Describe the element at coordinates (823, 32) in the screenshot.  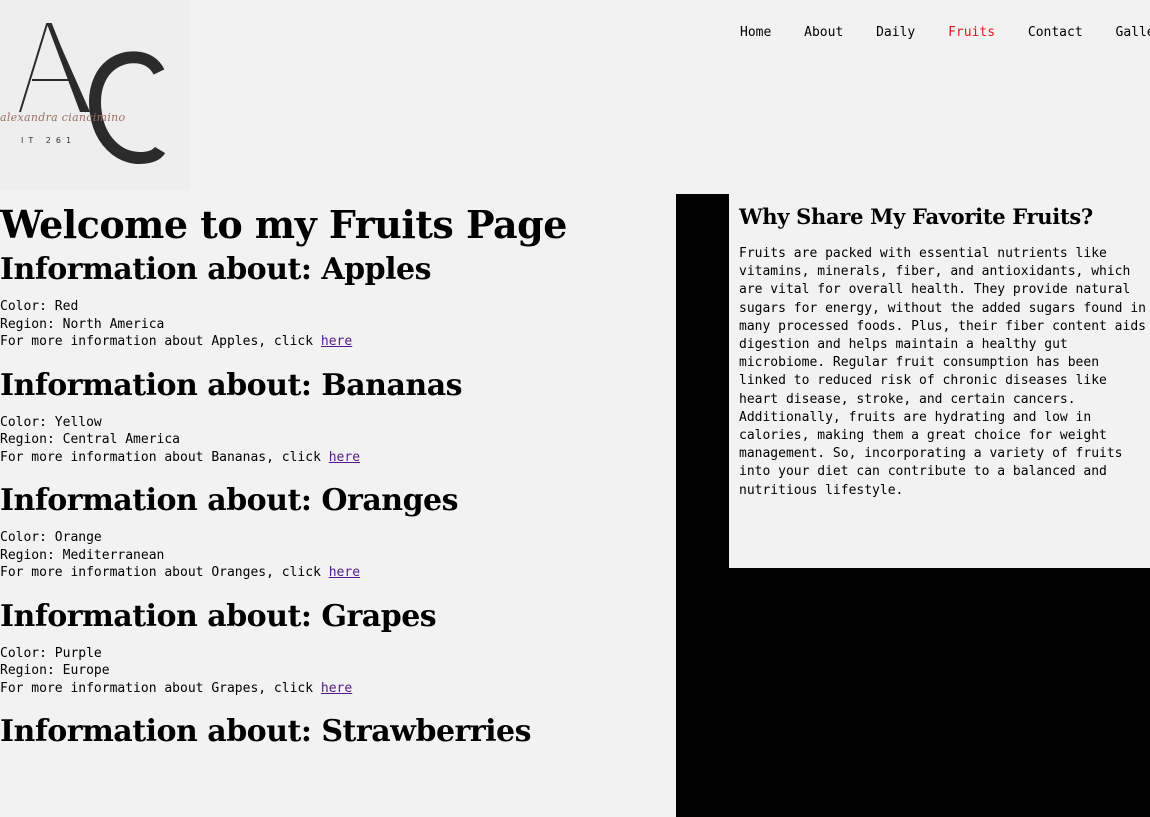
I see `nav-about: About` at that location.